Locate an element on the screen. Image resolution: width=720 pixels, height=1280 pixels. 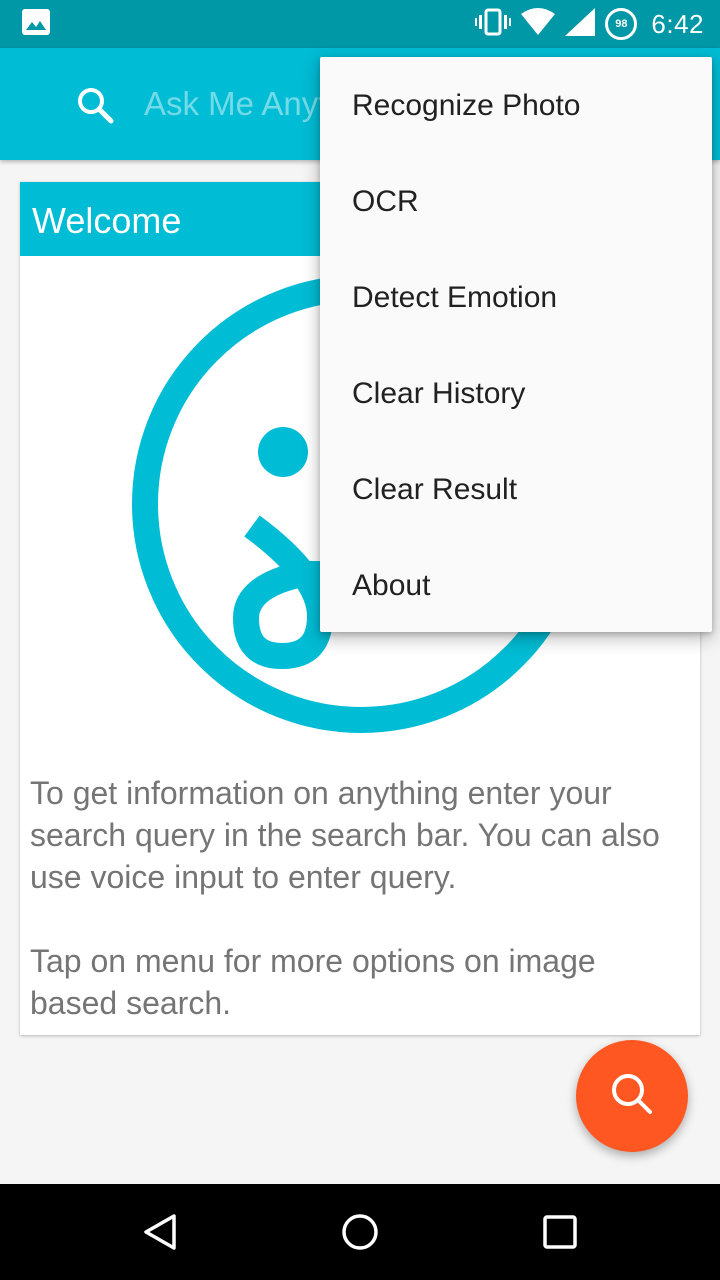
cell-signal-icon is located at coordinates (580, 24).